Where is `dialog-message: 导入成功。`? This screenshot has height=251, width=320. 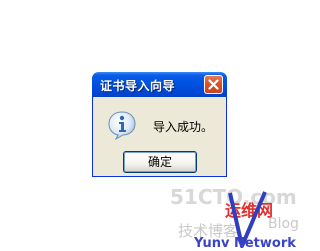 dialog-message: 导入成功。 is located at coordinates (183, 127).